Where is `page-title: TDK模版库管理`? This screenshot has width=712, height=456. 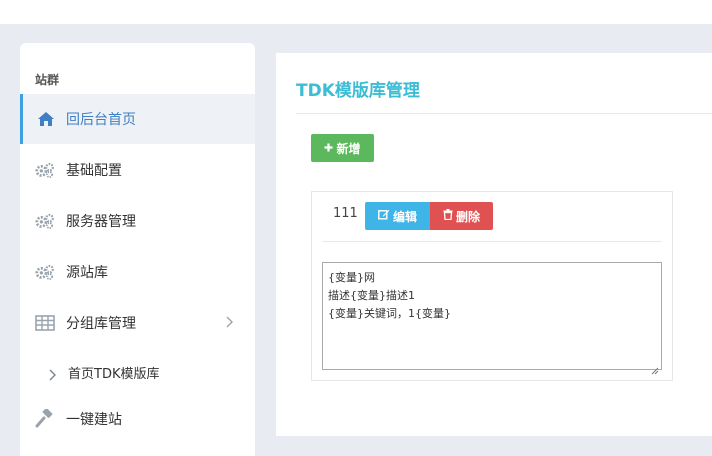 page-title: TDK模版库管理 is located at coordinates (358, 91).